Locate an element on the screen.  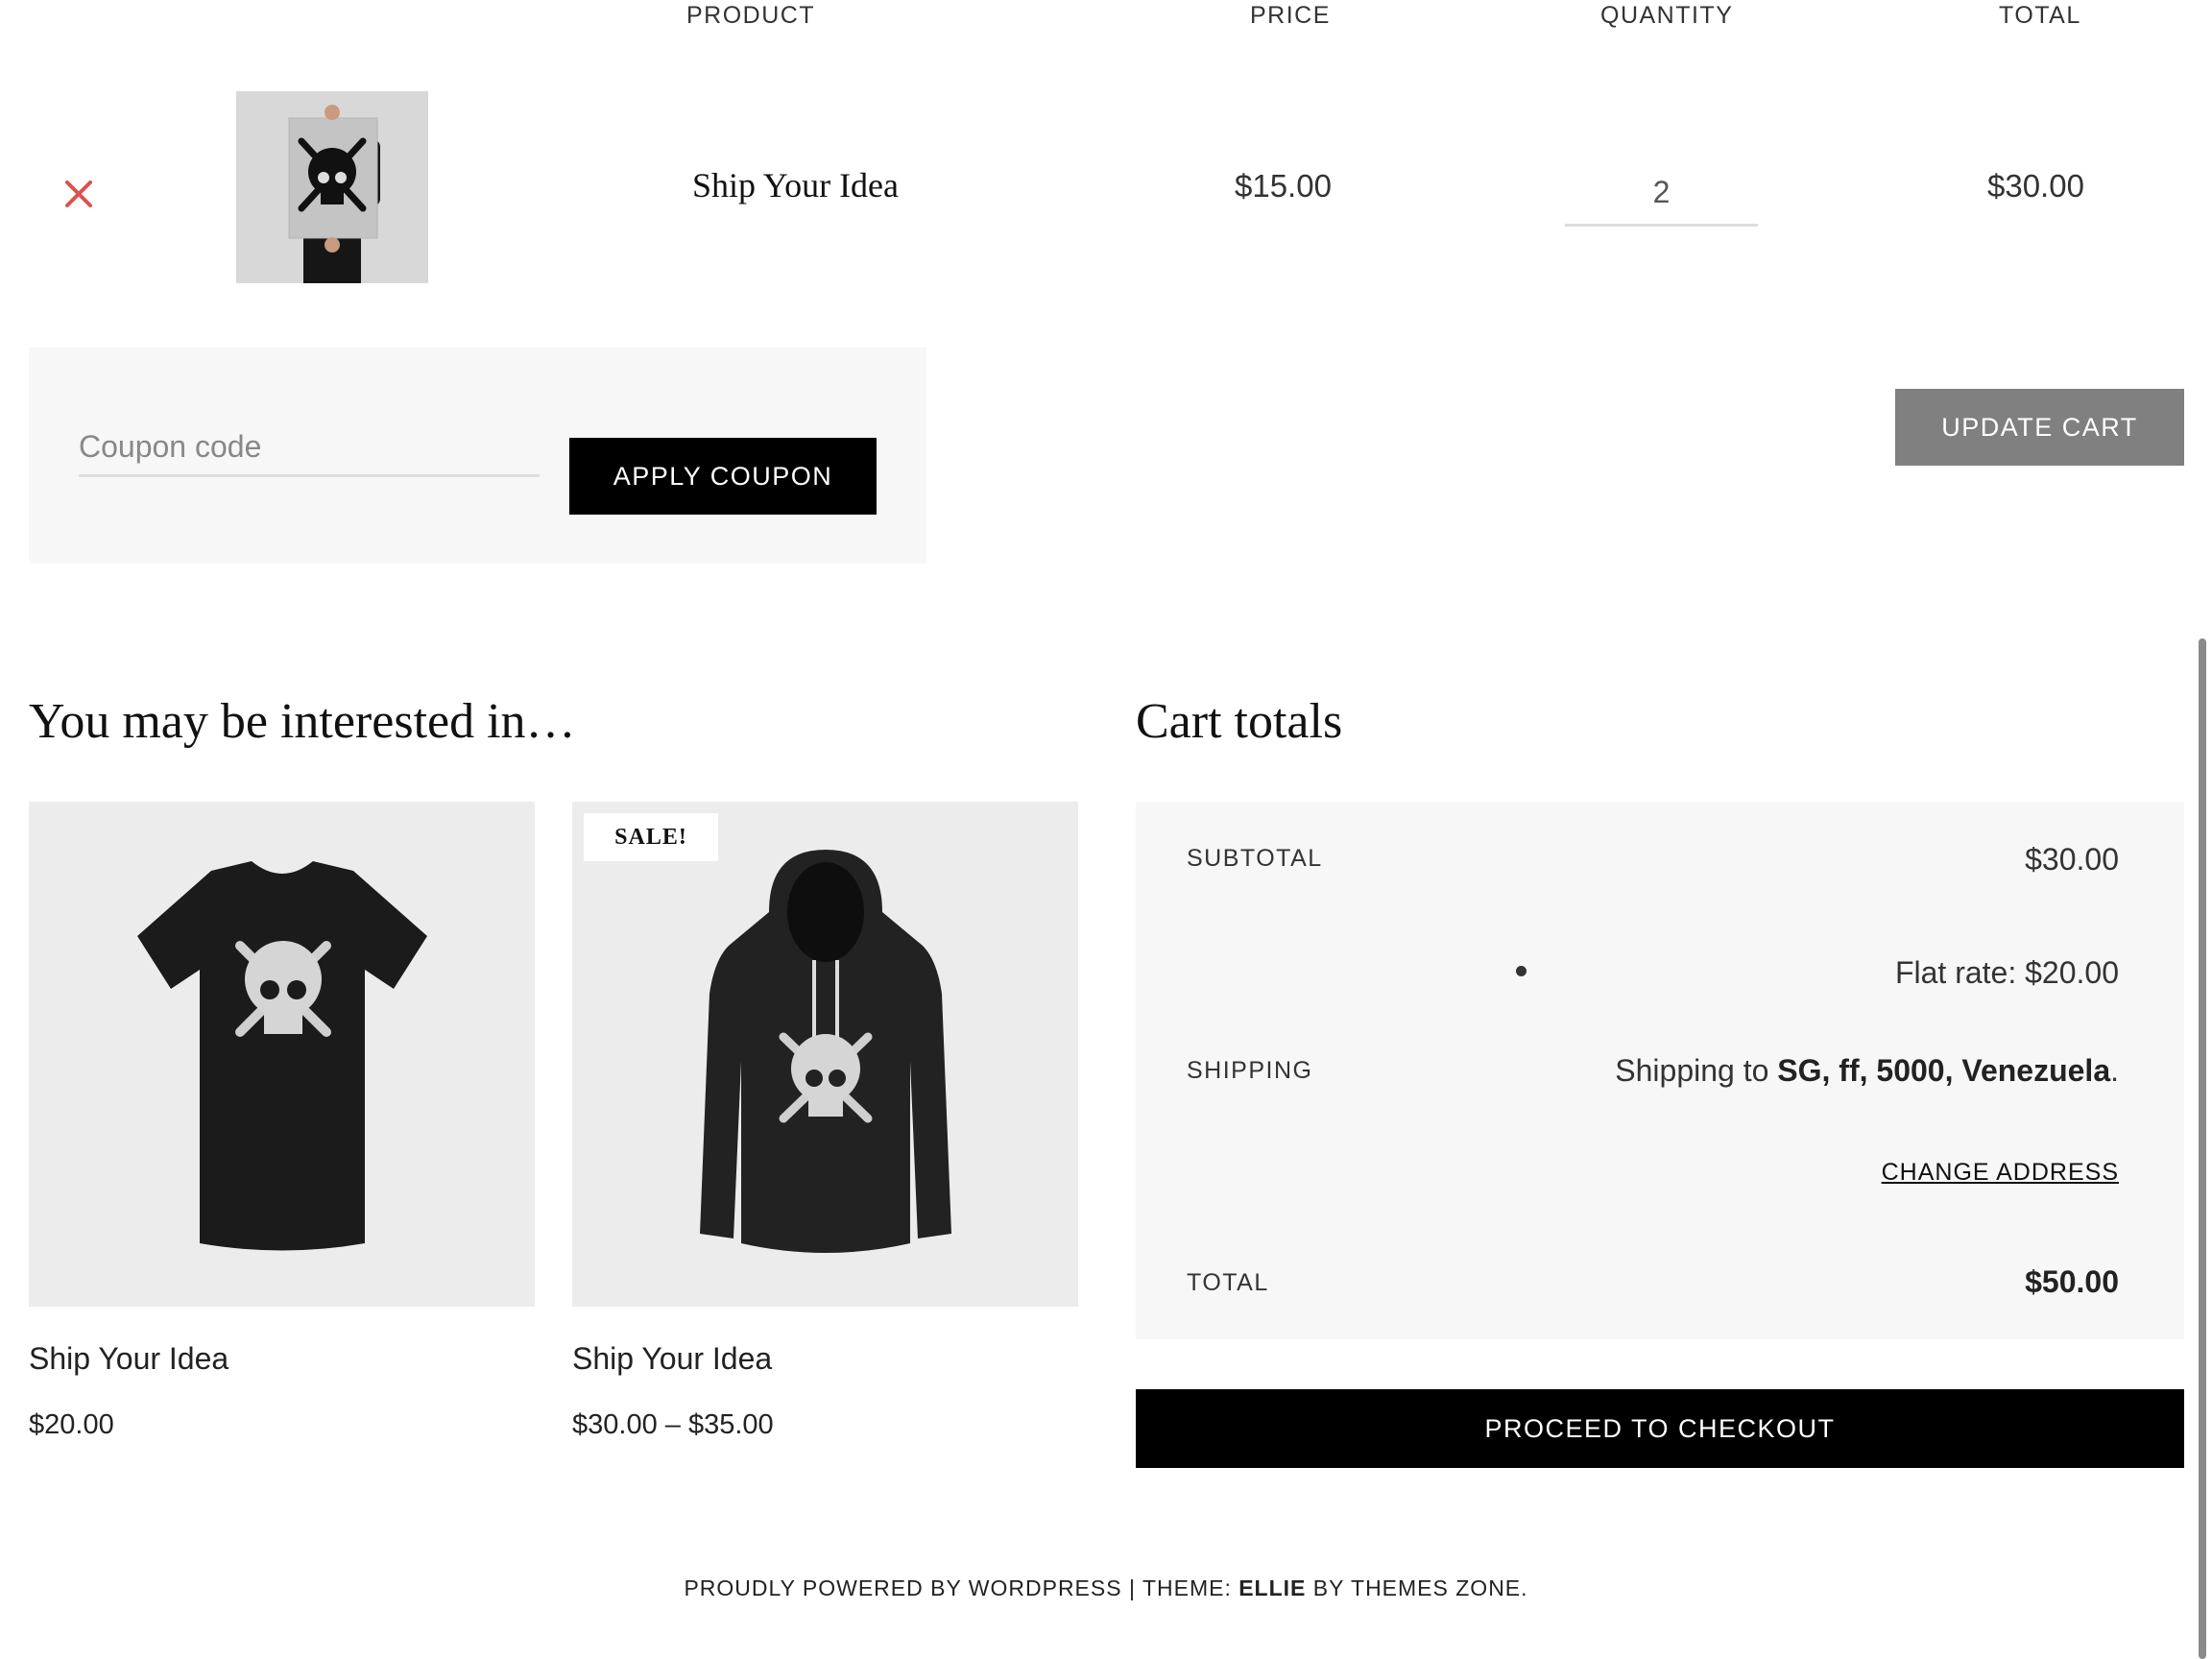
cart-totals-heading: Cart totals is located at coordinates (1239, 722).